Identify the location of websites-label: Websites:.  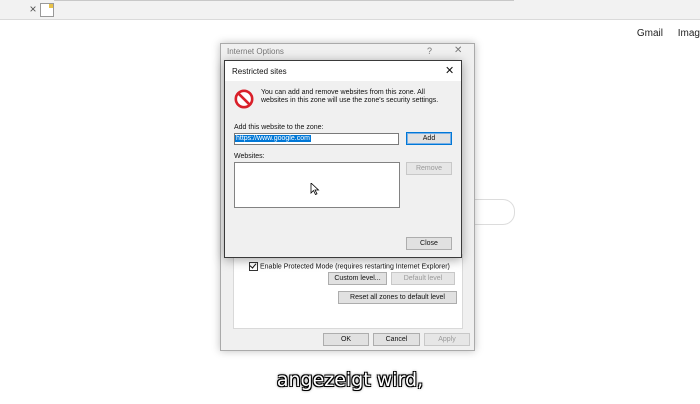
(249, 156).